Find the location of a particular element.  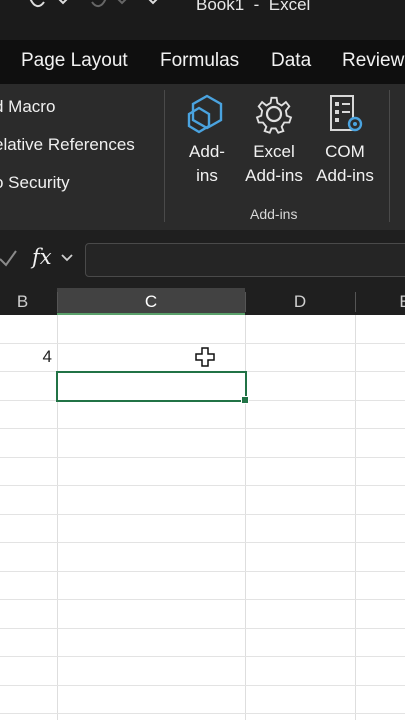

macro-security-button: o Security is located at coordinates (35, 183).